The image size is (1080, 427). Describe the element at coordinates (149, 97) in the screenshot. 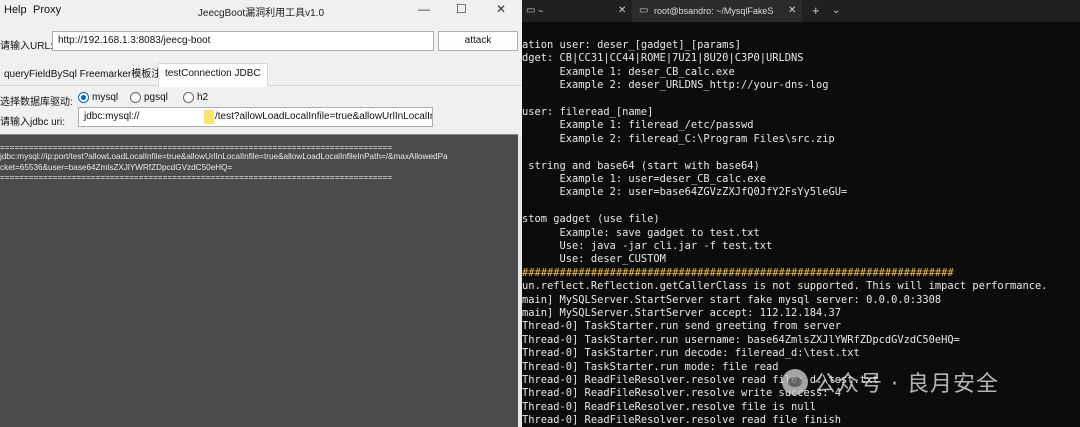

I see `radio-pgsql: pgsql` at that location.